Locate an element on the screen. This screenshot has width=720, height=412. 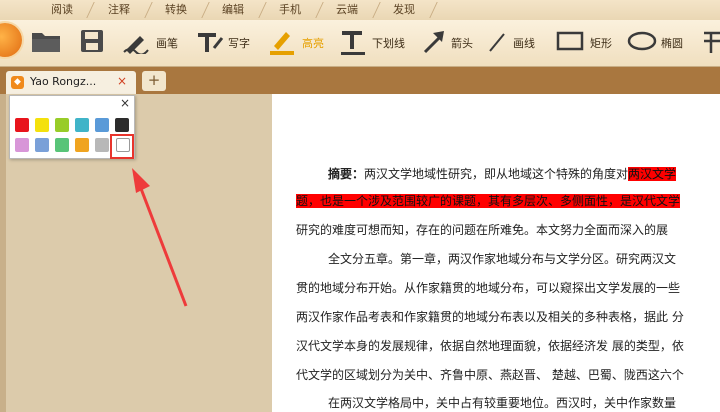
callout-arrow is located at coordinates (160, 237).